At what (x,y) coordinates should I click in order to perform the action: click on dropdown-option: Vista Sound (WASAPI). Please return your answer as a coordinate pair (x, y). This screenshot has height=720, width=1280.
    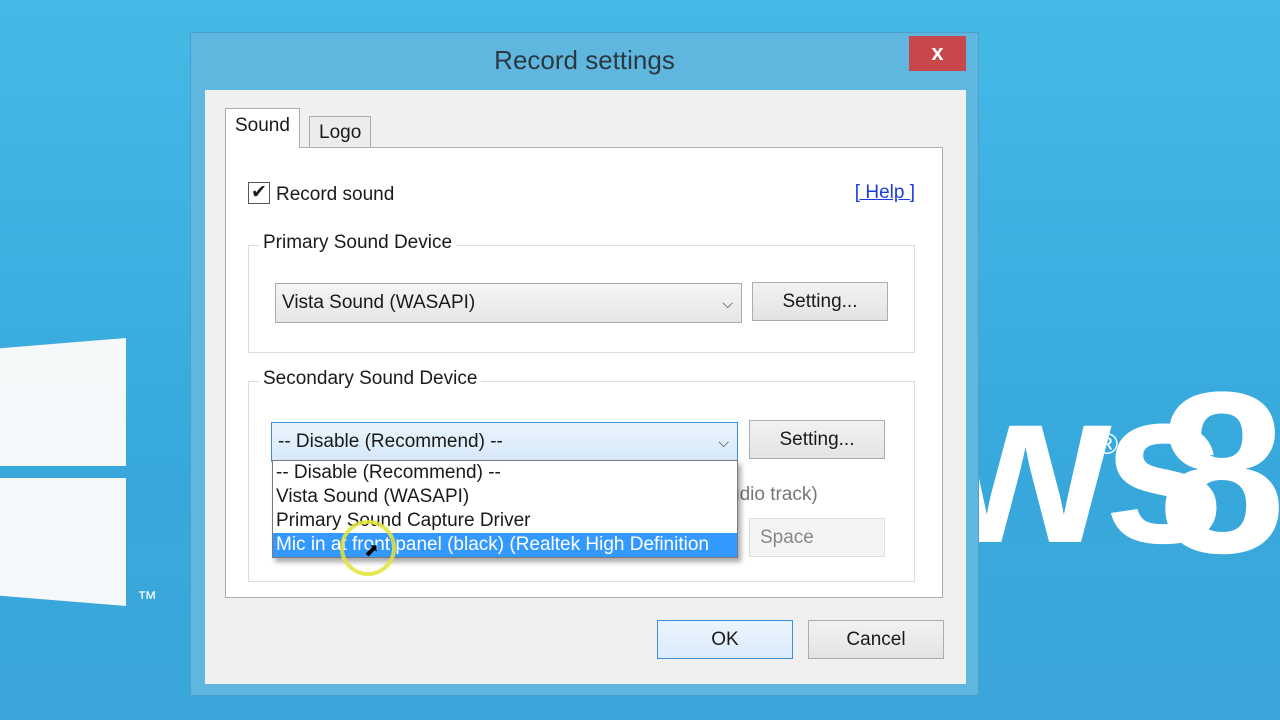
    Looking at the image, I should click on (505, 497).